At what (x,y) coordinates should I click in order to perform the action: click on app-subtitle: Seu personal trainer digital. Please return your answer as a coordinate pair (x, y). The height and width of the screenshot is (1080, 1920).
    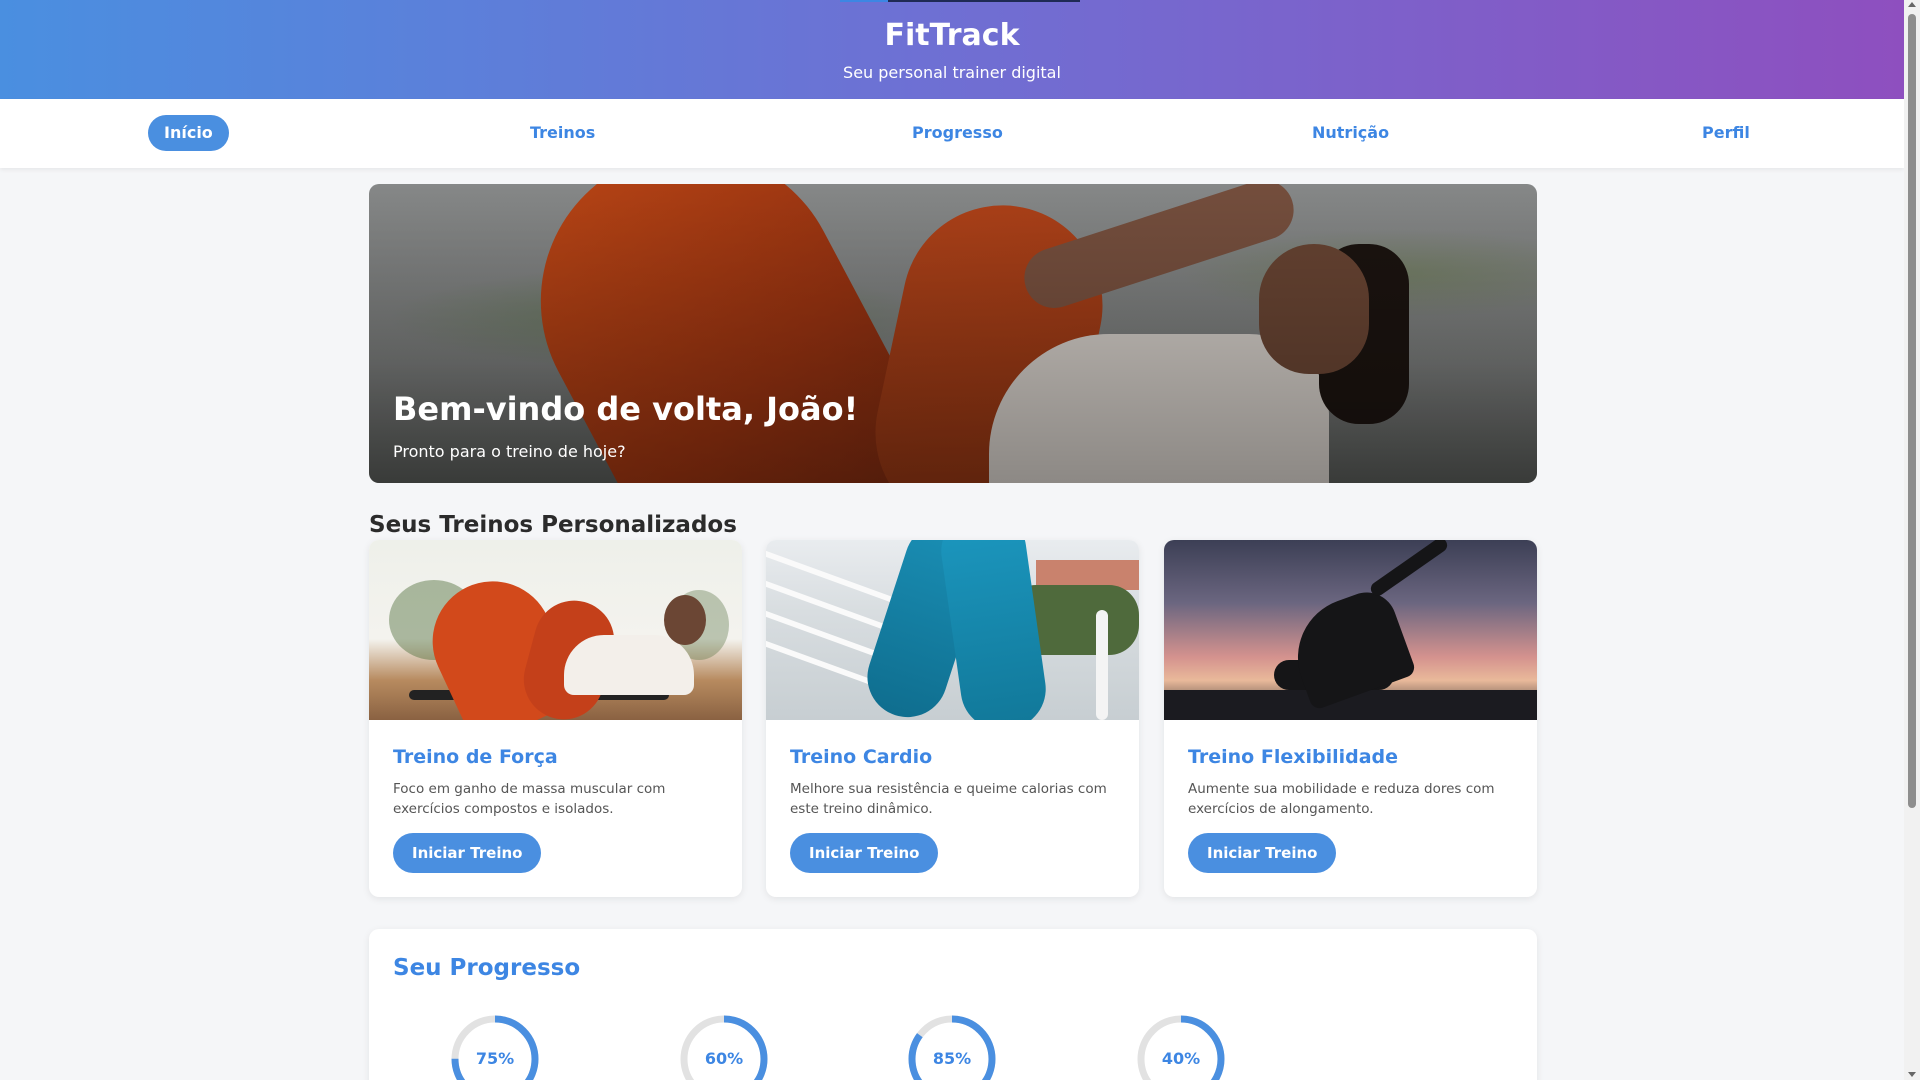
    Looking at the image, I should click on (952, 72).